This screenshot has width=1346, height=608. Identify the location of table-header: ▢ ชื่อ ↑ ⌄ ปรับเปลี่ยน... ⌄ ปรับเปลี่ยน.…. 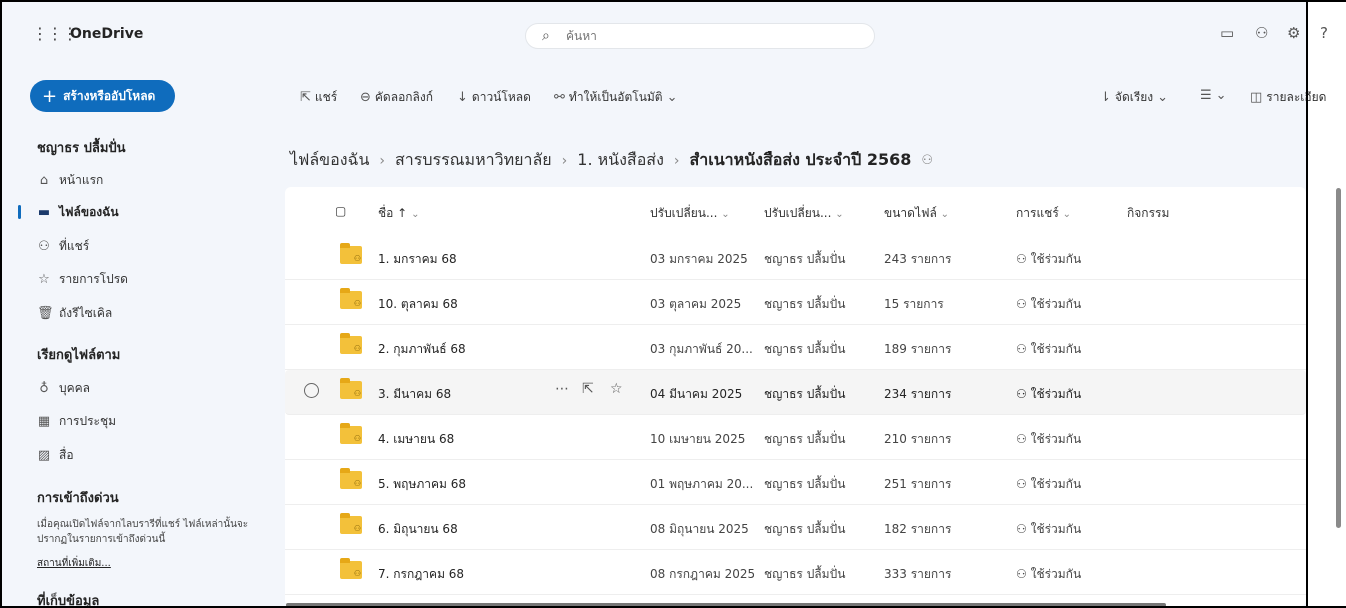
(795, 211).